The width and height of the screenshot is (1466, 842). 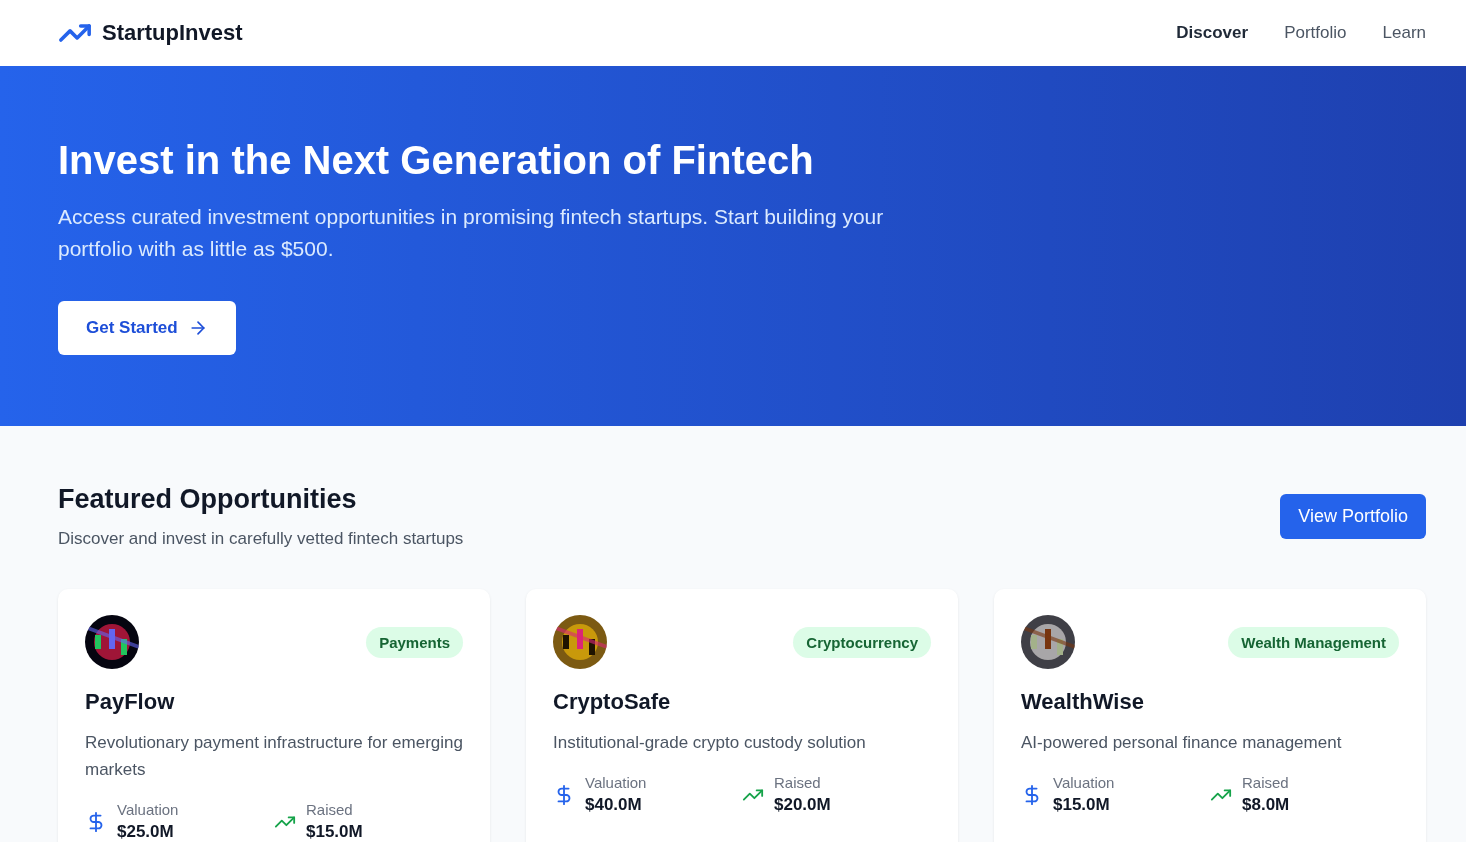 What do you see at coordinates (147, 328) in the screenshot?
I see `get-started-button: Get Started` at bounding box center [147, 328].